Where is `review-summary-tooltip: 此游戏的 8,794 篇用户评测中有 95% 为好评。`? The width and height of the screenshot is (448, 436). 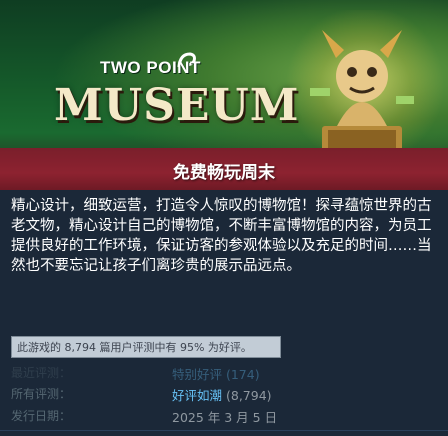
review-summary-tooltip: 此游戏的 8,794 篇用户评测中有 95% 为好评。 is located at coordinates (146, 347).